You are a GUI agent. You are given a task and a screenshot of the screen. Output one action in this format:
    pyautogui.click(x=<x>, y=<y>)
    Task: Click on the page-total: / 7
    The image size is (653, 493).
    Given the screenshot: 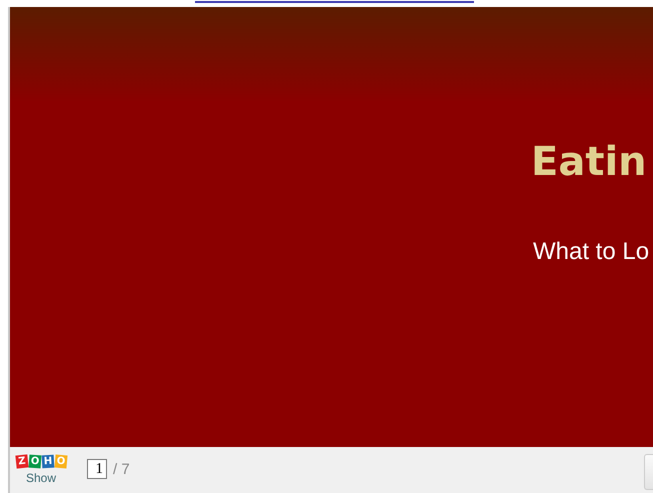 What is the action you would take?
    pyautogui.click(x=121, y=469)
    